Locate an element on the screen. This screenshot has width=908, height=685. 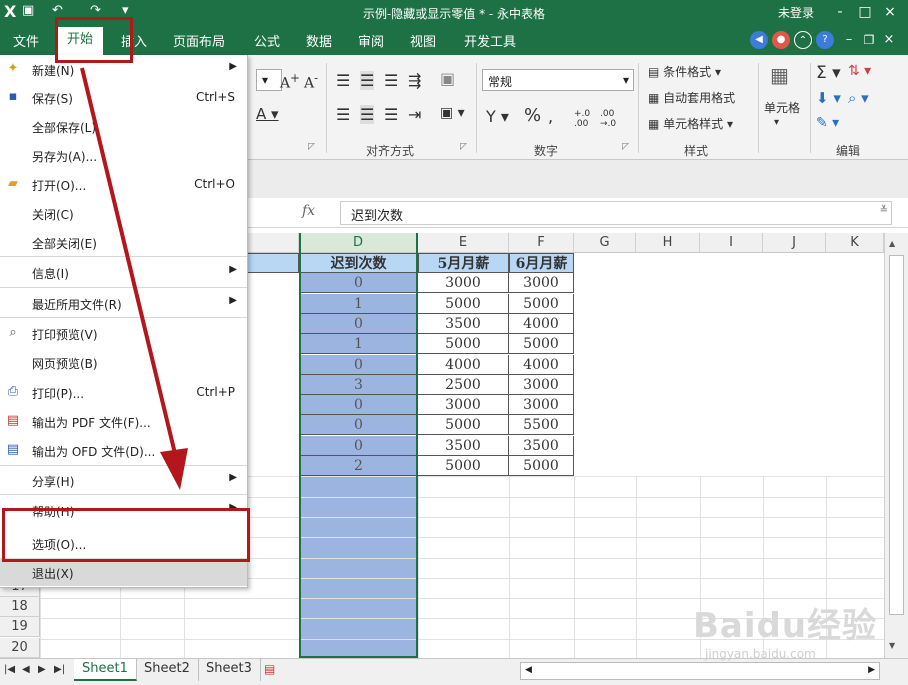
percent-style-icon: % is located at coordinates (532, 115).